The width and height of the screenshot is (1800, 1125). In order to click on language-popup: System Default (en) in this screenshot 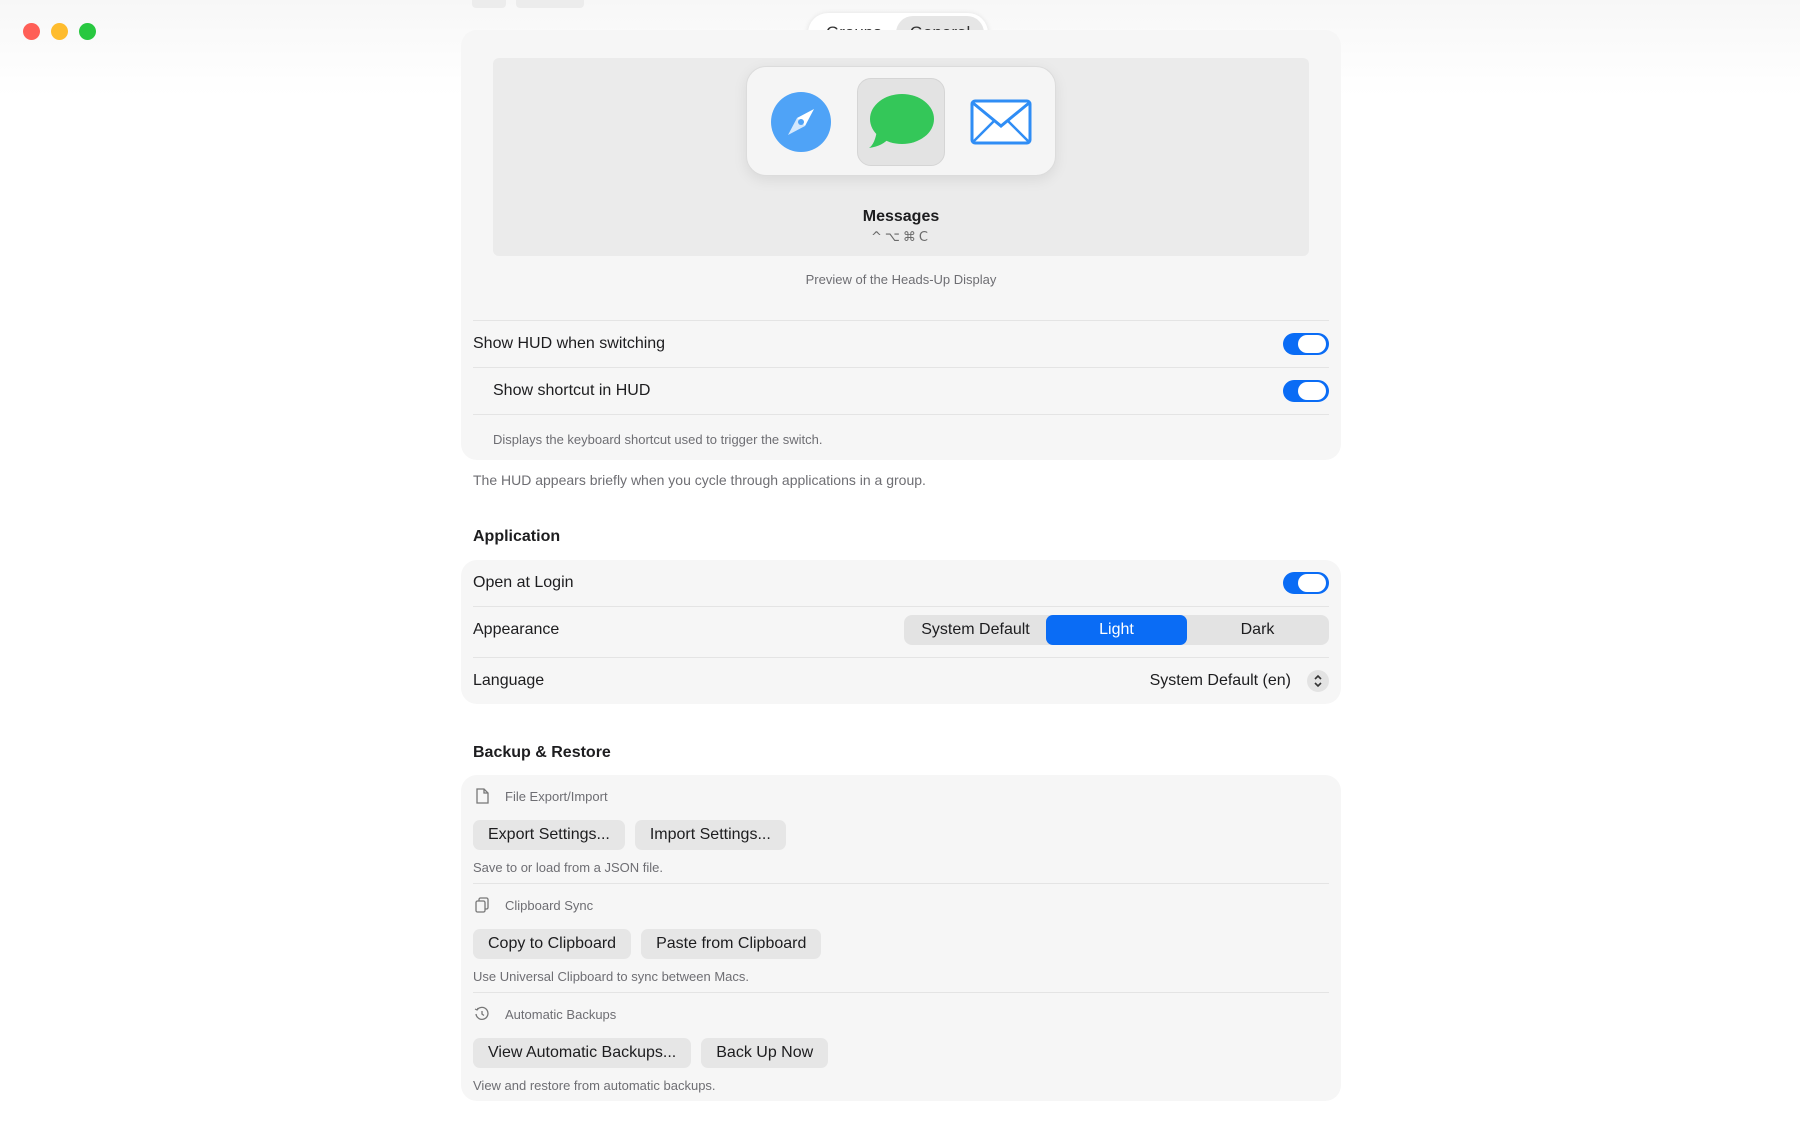, I will do `click(1239, 681)`.